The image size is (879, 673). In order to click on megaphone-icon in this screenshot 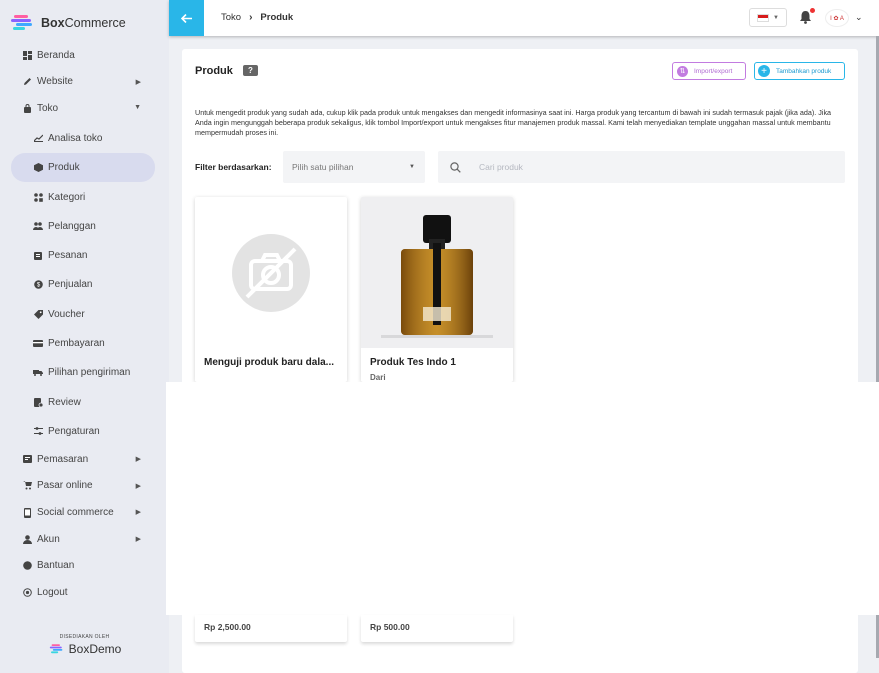, I will do `click(27, 459)`.